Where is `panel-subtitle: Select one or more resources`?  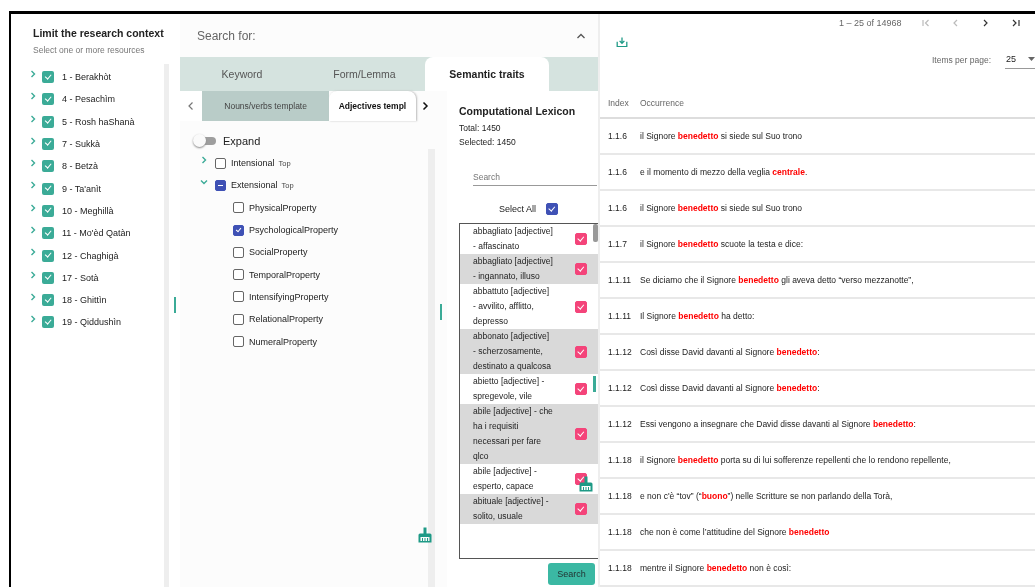
panel-subtitle: Select one or more resources is located at coordinates (89, 50).